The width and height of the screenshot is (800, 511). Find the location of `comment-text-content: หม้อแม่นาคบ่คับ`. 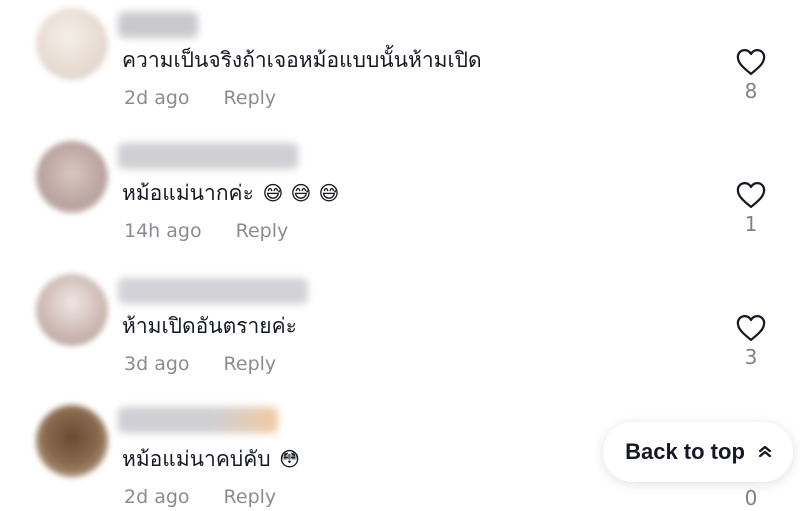

comment-text-content: หม้อแม่นาคบ่คับ is located at coordinates (196, 459).